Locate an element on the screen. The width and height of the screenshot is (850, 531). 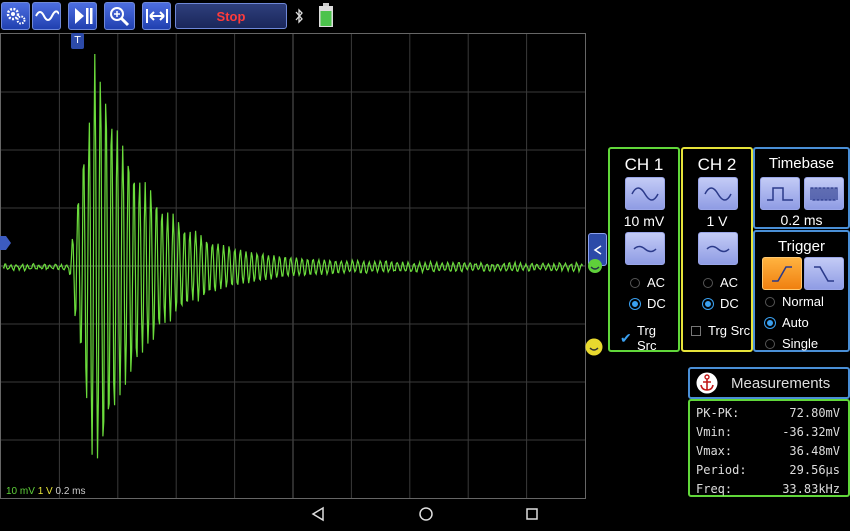
ch2-dc-label: DC is located at coordinates (729, 303).